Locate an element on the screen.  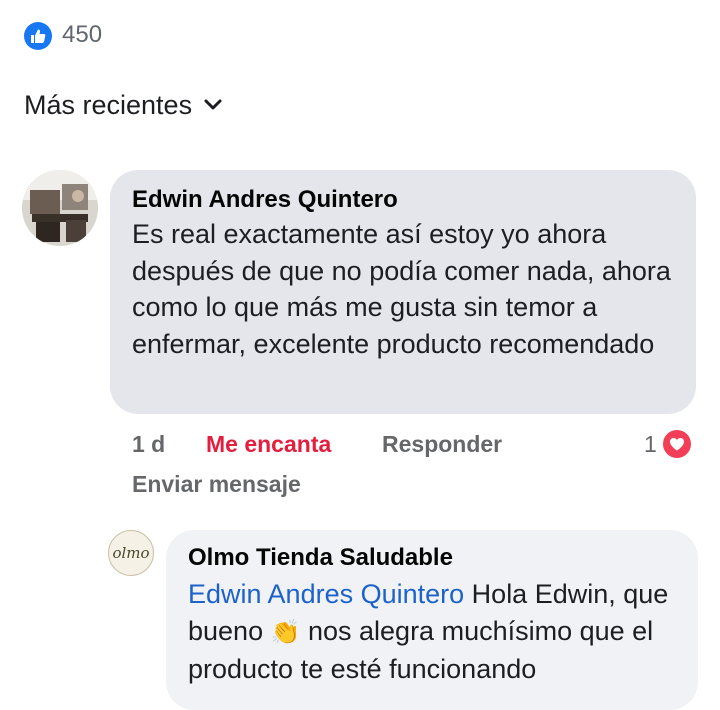
comment-reaction-count: 1 is located at coordinates (668, 444).